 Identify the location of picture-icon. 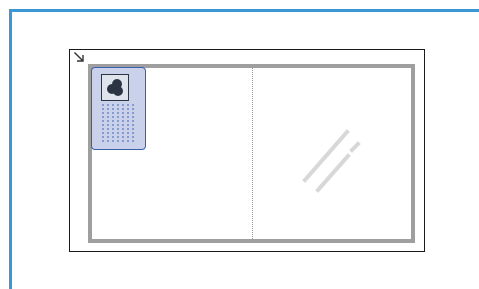
(115, 87).